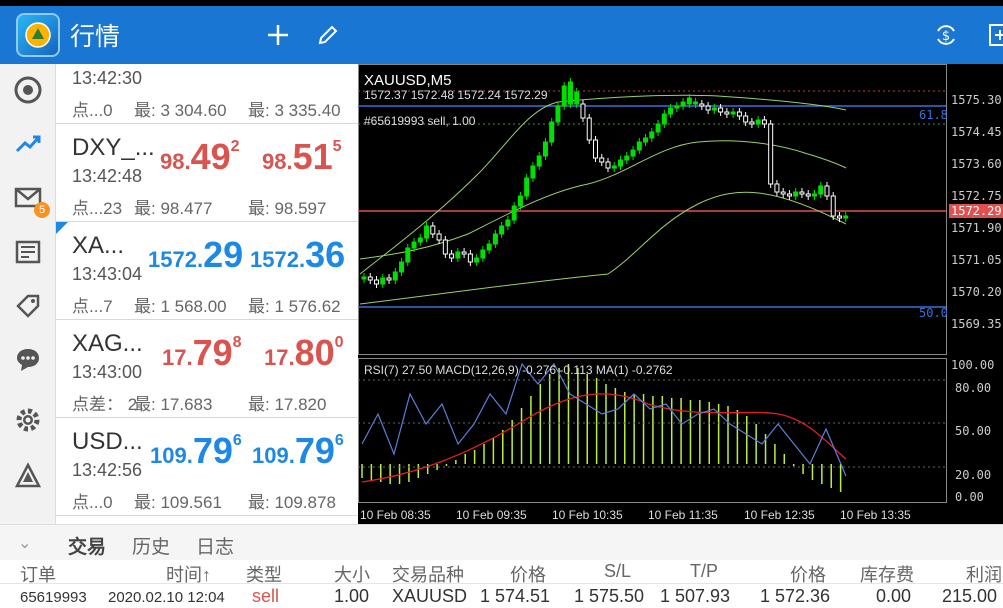  Describe the element at coordinates (28, 420) in the screenshot. I see `nav-settings` at that location.